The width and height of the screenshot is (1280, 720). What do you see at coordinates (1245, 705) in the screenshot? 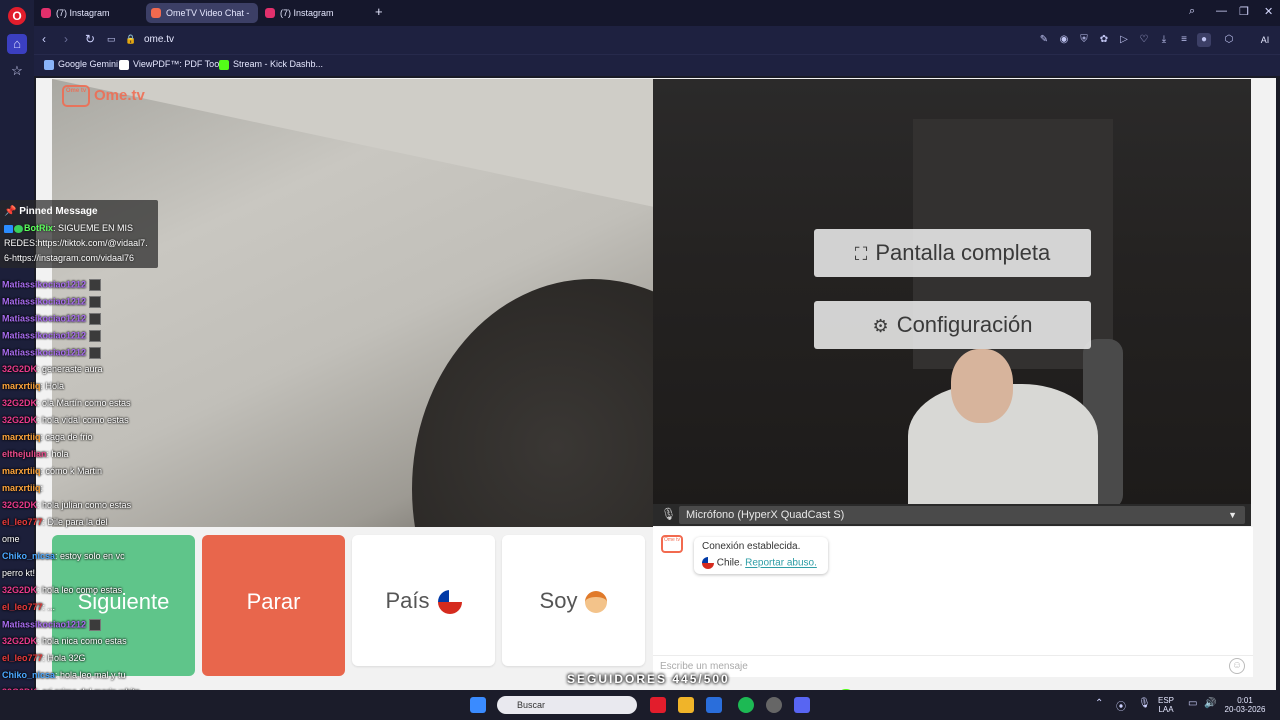
I see `clock: 0:01 20-03-2026` at bounding box center [1245, 705].